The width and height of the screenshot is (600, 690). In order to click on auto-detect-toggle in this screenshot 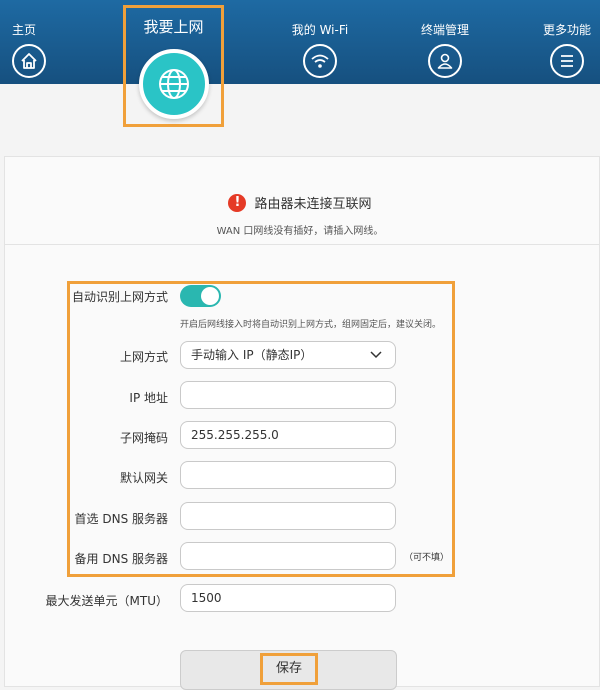, I will do `click(200, 296)`.